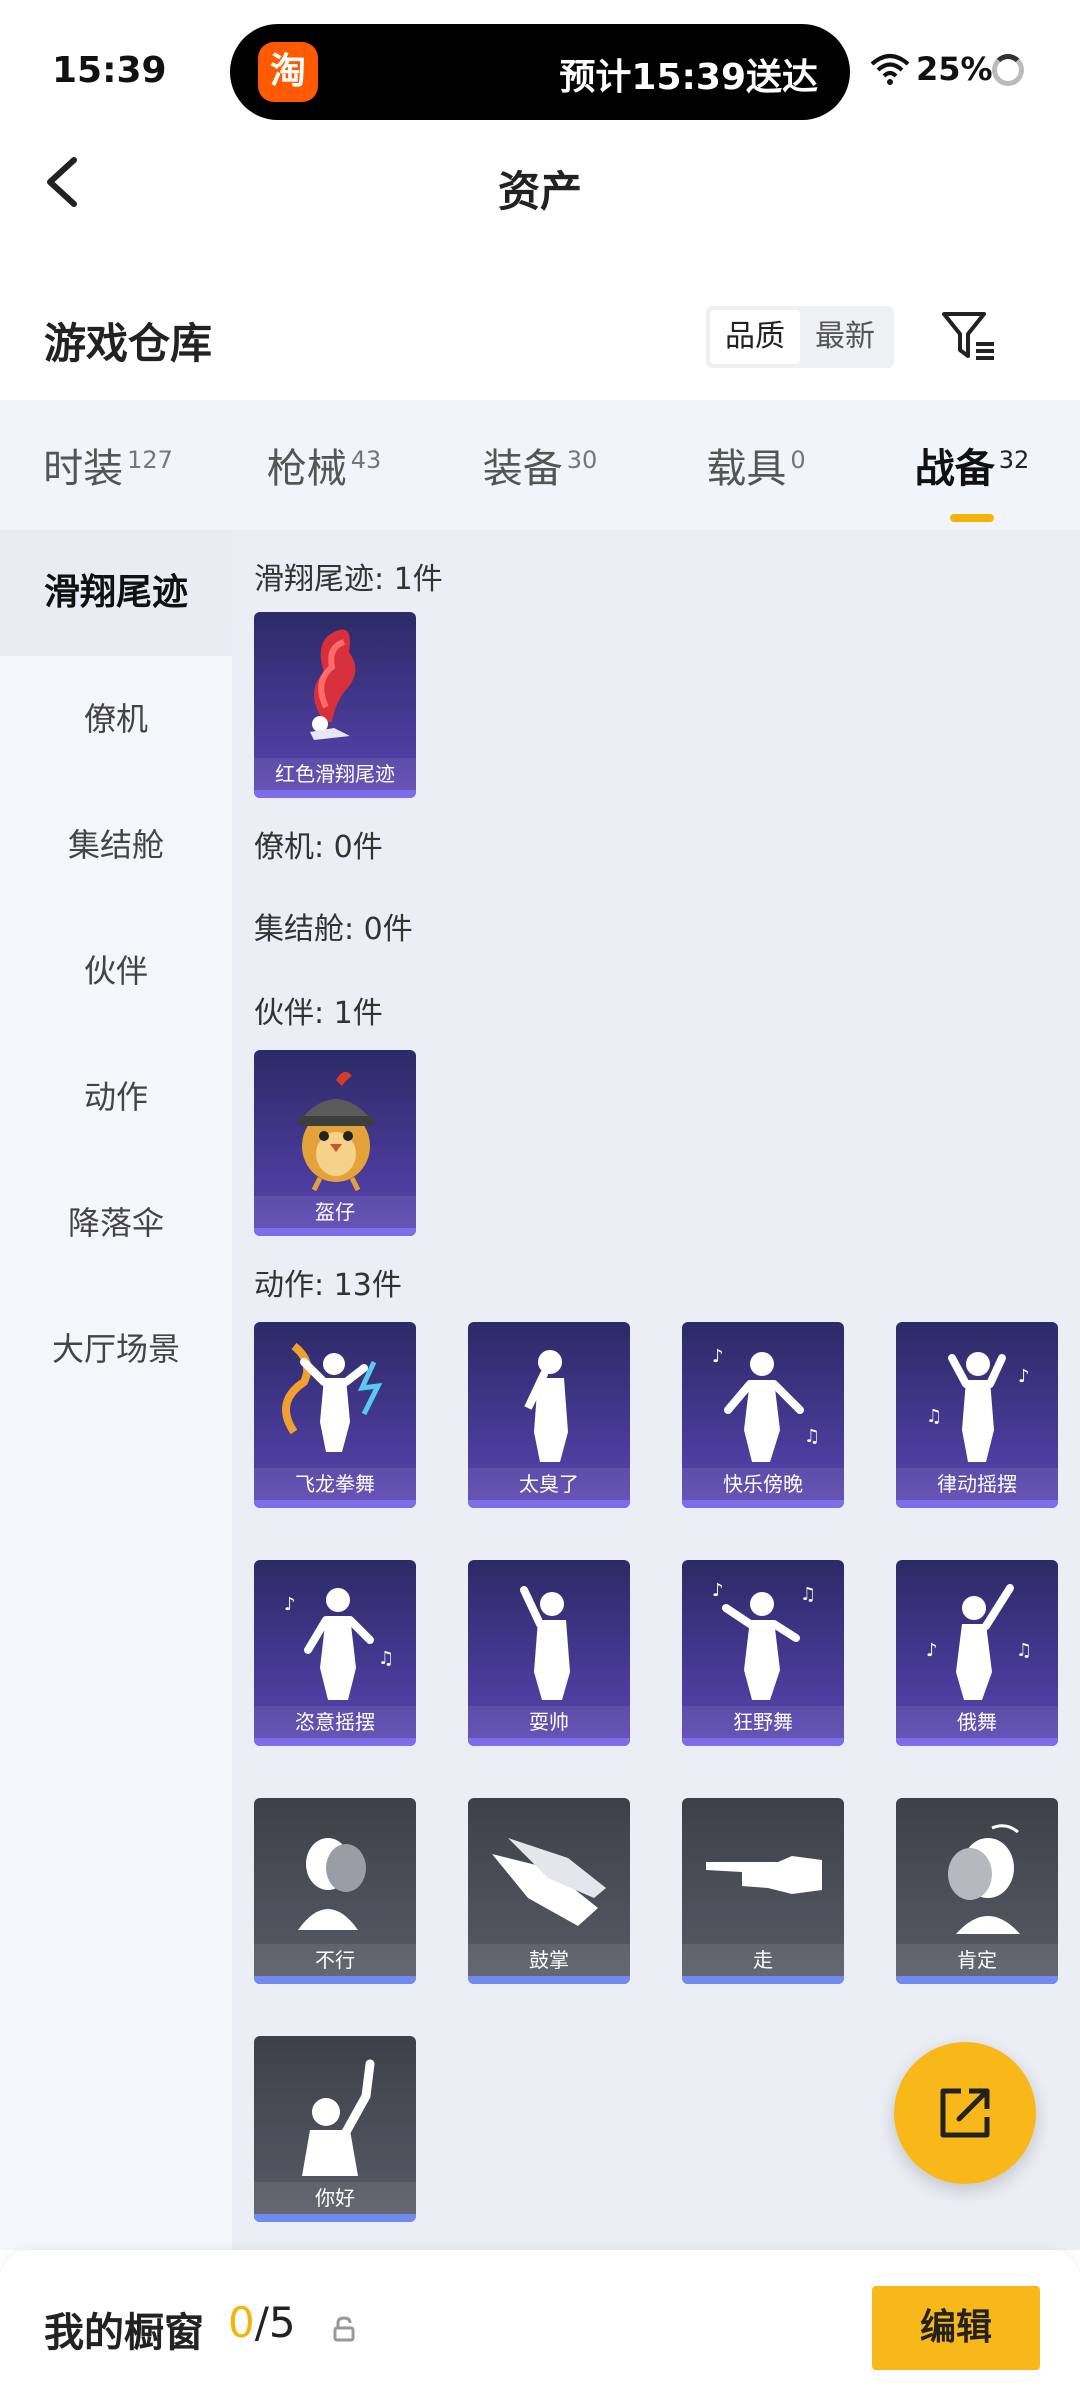  What do you see at coordinates (956, 2328) in the screenshot?
I see `edit-button: 编辑` at bounding box center [956, 2328].